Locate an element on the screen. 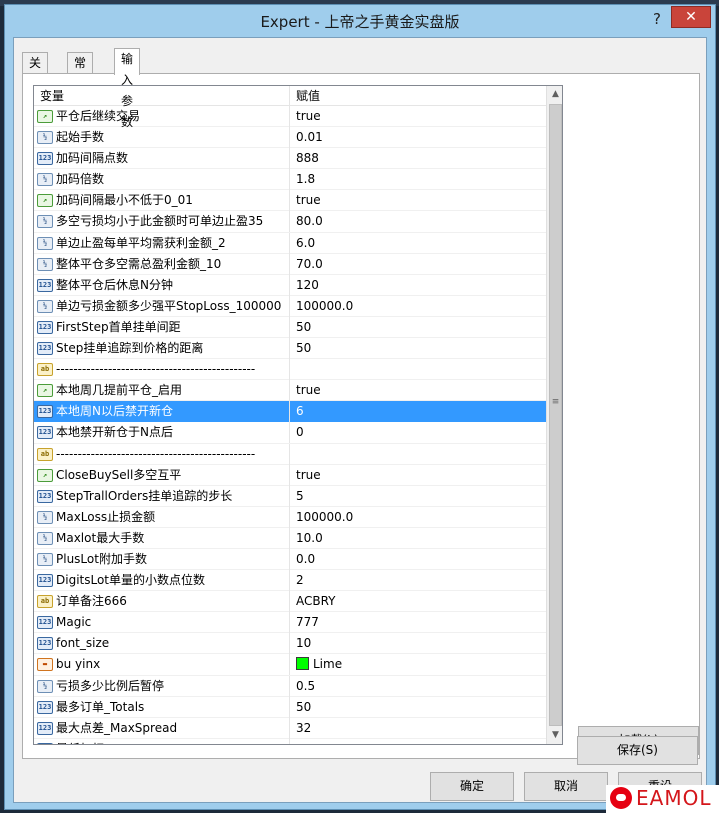 The height and width of the screenshot is (813, 719). parameter-row: ½ 起始手数 0.01 is located at coordinates (290, 138).